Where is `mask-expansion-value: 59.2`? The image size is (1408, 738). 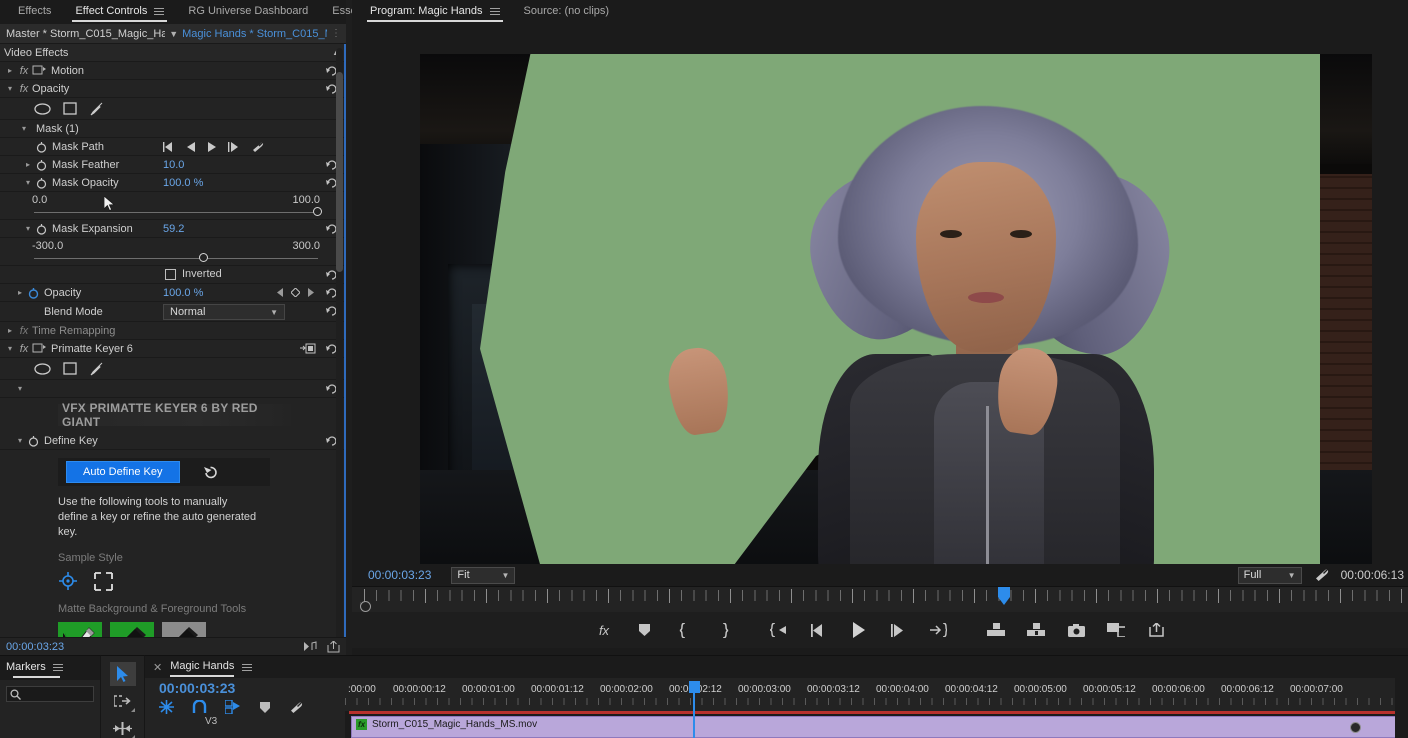
mask-expansion-value: 59.2 is located at coordinates (173, 229).